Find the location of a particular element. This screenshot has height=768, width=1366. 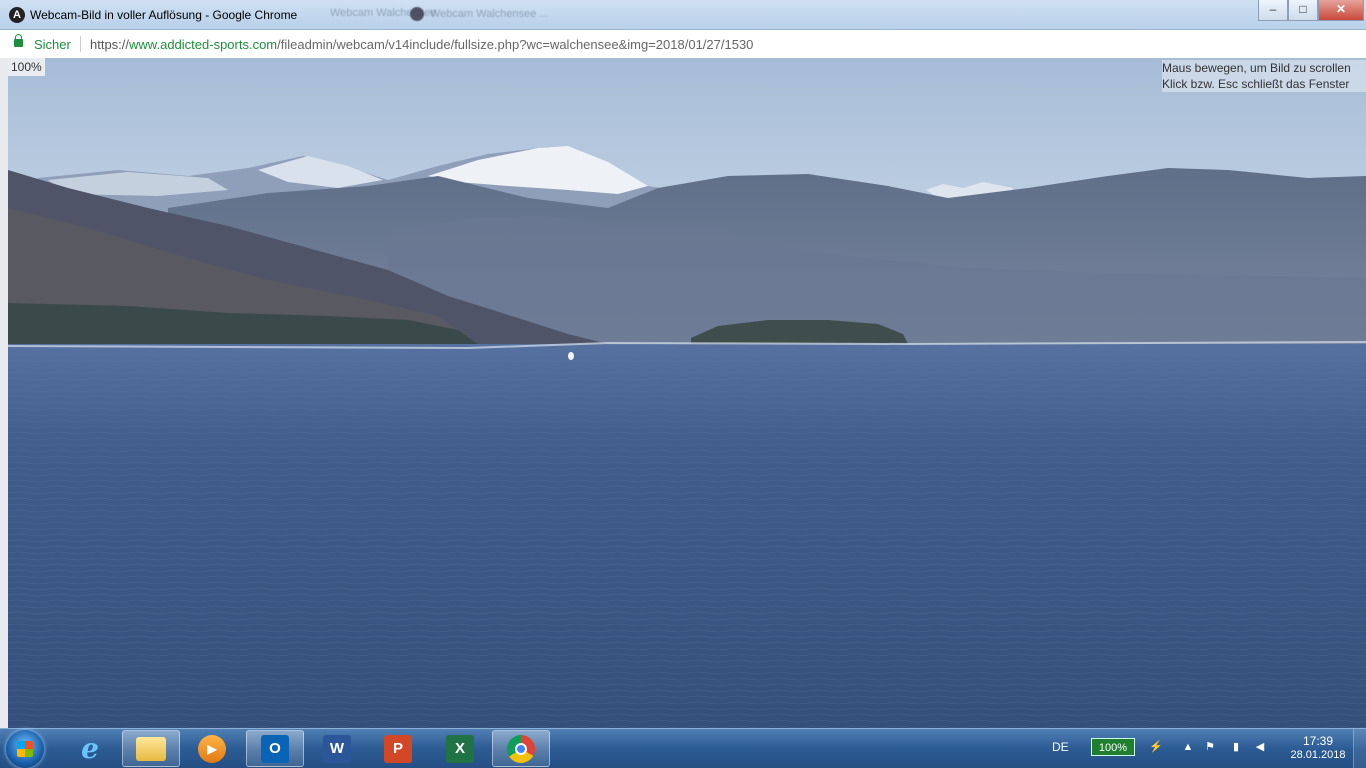

taskbar-outlook: O is located at coordinates (275, 748).